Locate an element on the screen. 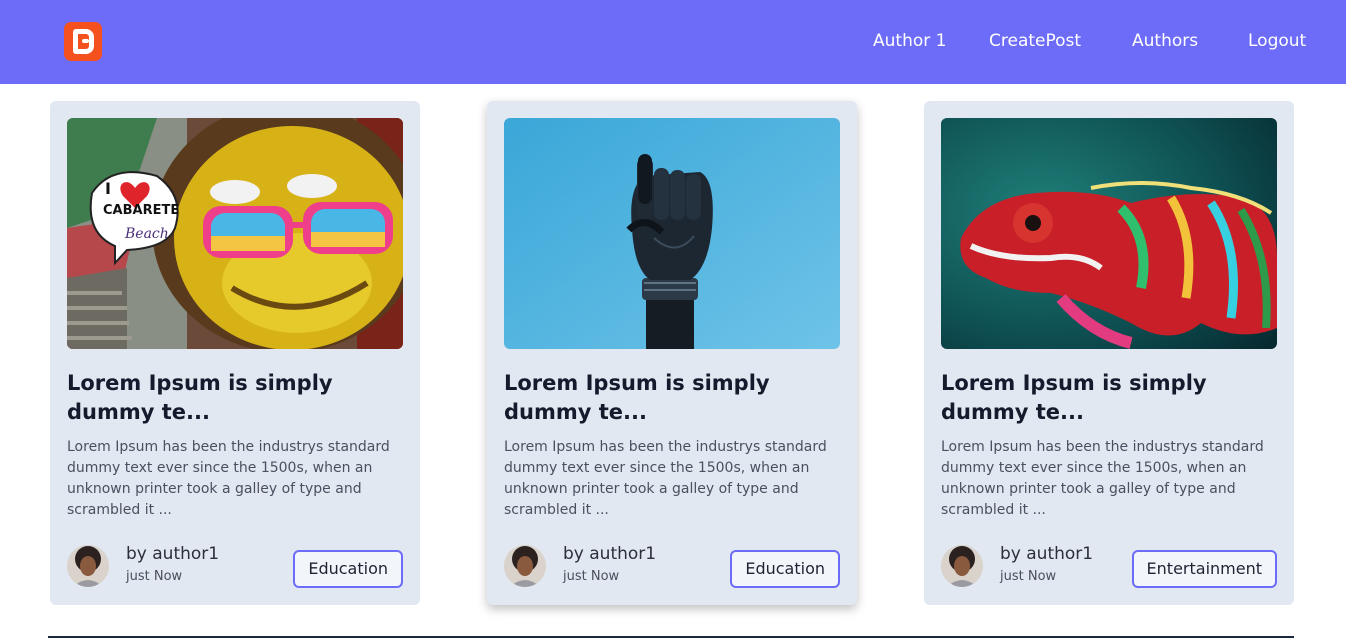 This screenshot has width=1346, height=638. graffiti-monkey-image: CABARETE Beach I is located at coordinates (235, 233).